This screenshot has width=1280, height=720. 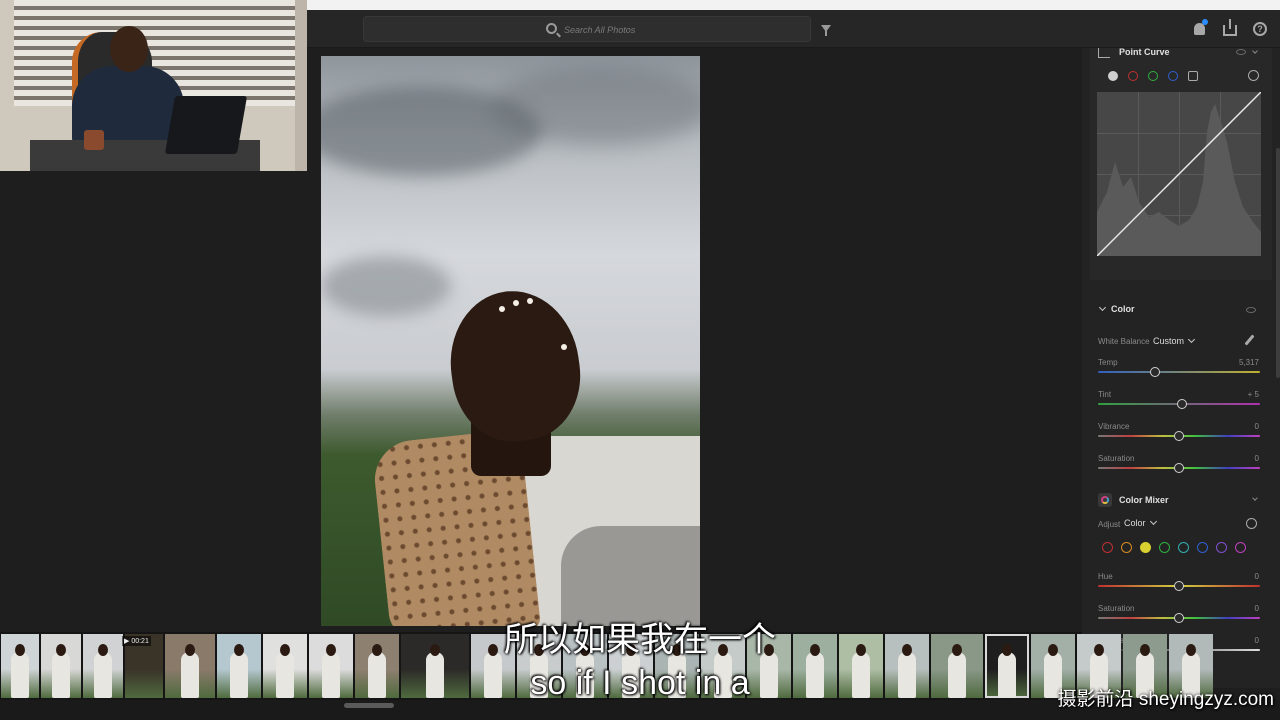 I want to click on search-input, so click(x=664, y=30).